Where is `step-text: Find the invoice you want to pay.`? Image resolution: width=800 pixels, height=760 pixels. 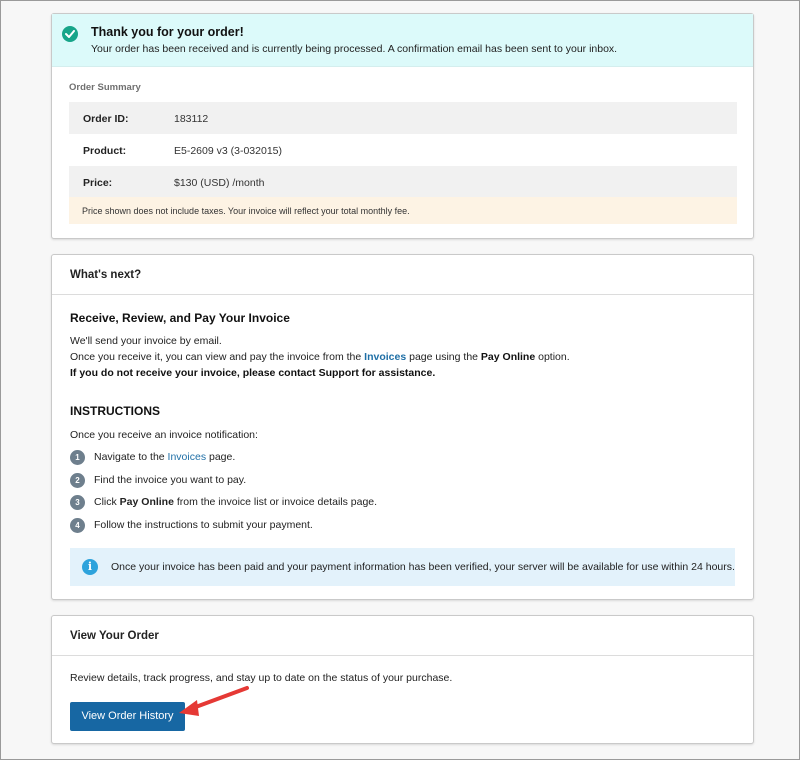 step-text: Find the invoice you want to pay. is located at coordinates (170, 480).